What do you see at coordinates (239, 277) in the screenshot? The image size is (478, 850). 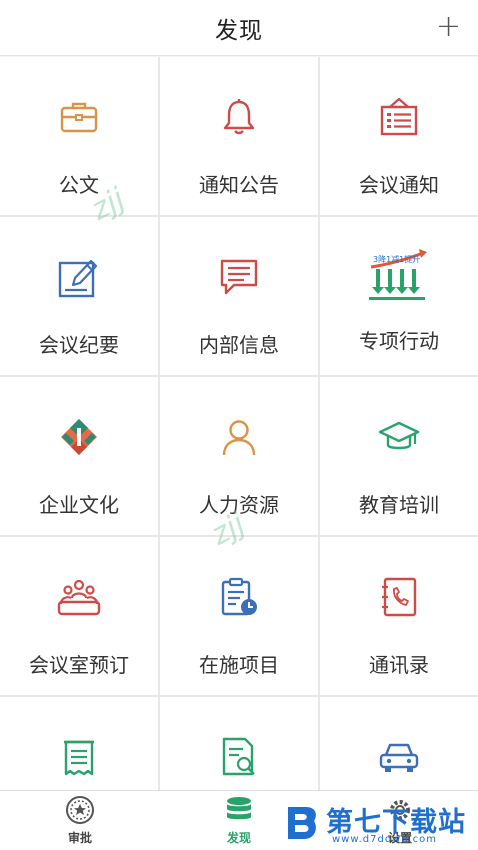 I see `message-icon` at bounding box center [239, 277].